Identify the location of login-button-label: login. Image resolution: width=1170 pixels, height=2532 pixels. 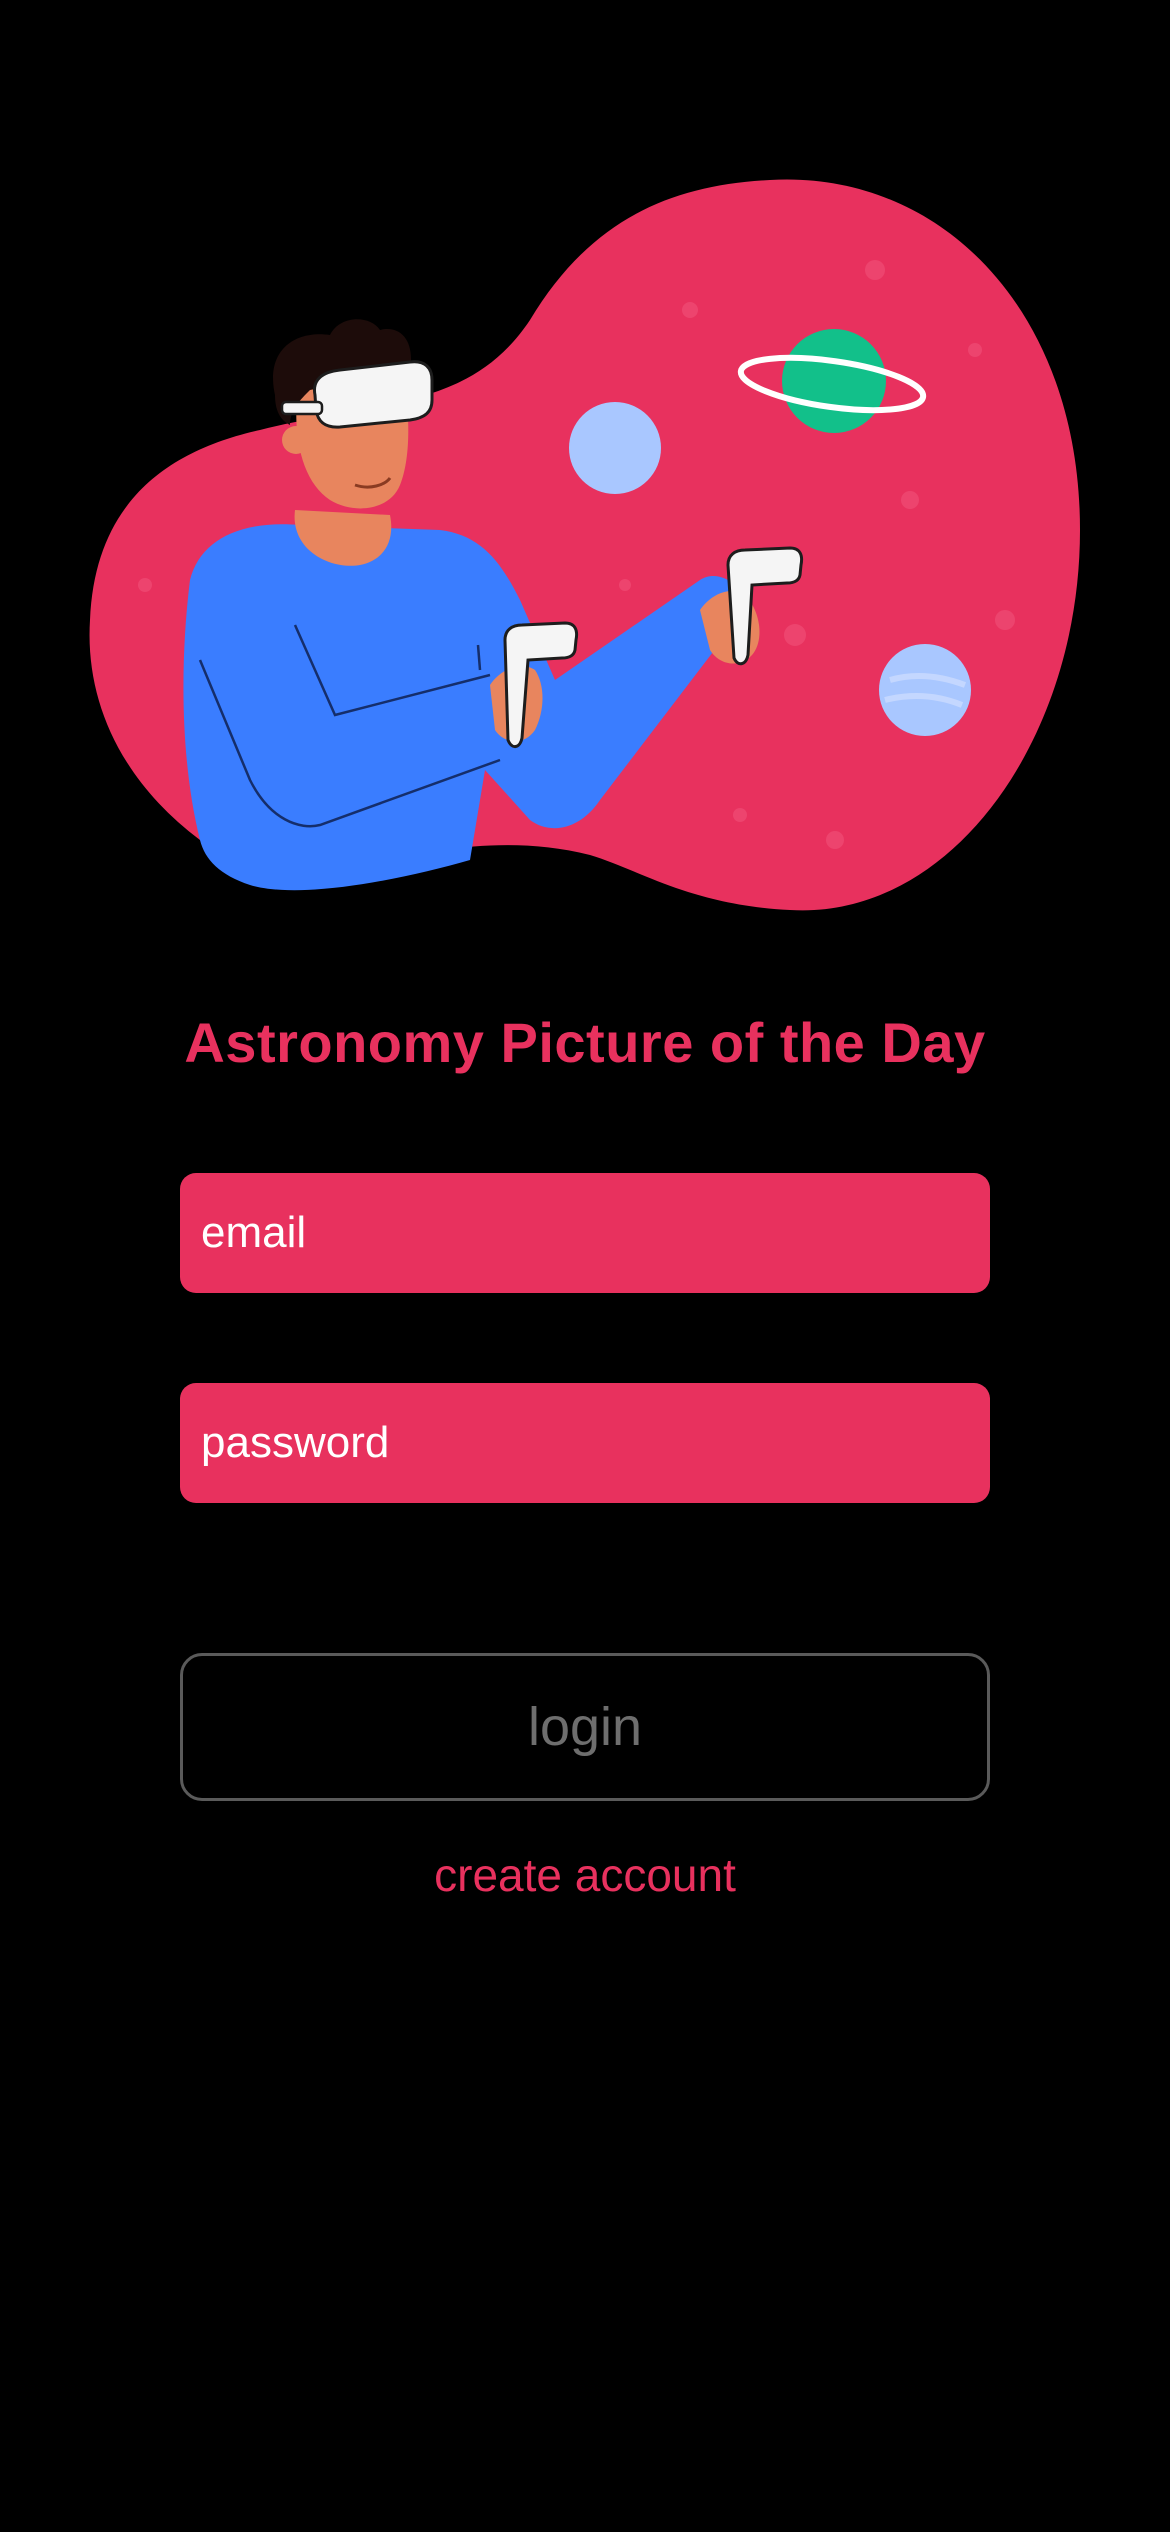
(585, 1727).